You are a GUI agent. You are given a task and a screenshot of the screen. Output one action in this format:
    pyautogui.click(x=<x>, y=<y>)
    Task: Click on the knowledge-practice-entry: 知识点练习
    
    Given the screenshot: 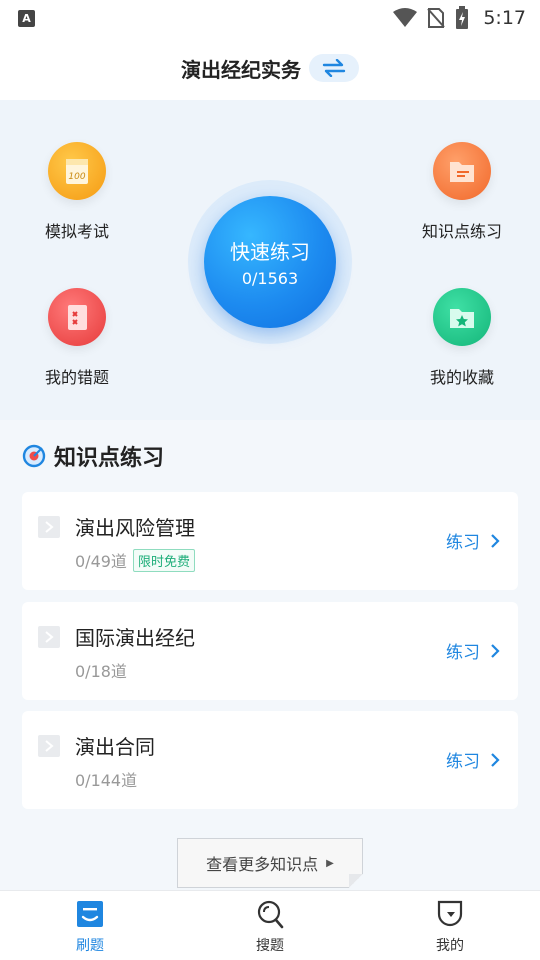 What is the action you would take?
    pyautogui.click(x=462, y=192)
    